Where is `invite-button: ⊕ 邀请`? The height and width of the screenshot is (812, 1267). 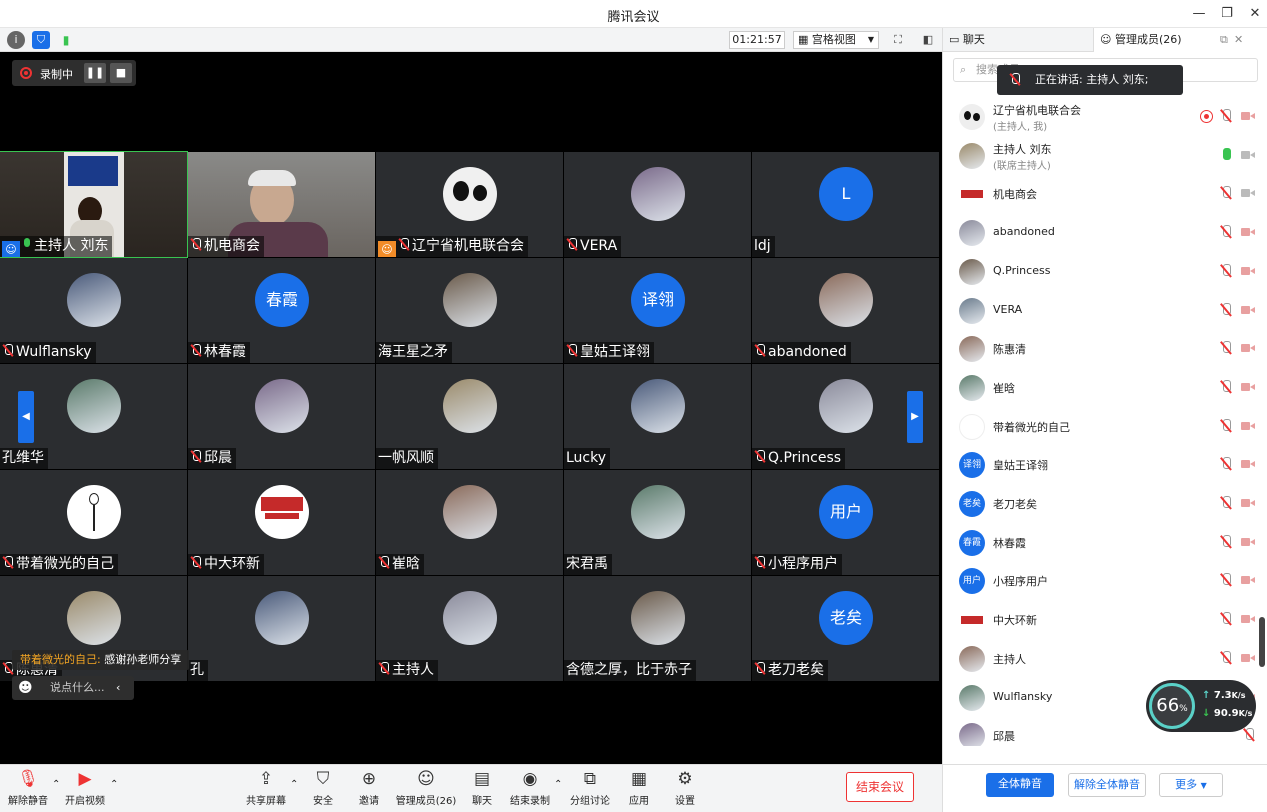
invite-button: ⊕ 邀请 is located at coordinates (369, 790).